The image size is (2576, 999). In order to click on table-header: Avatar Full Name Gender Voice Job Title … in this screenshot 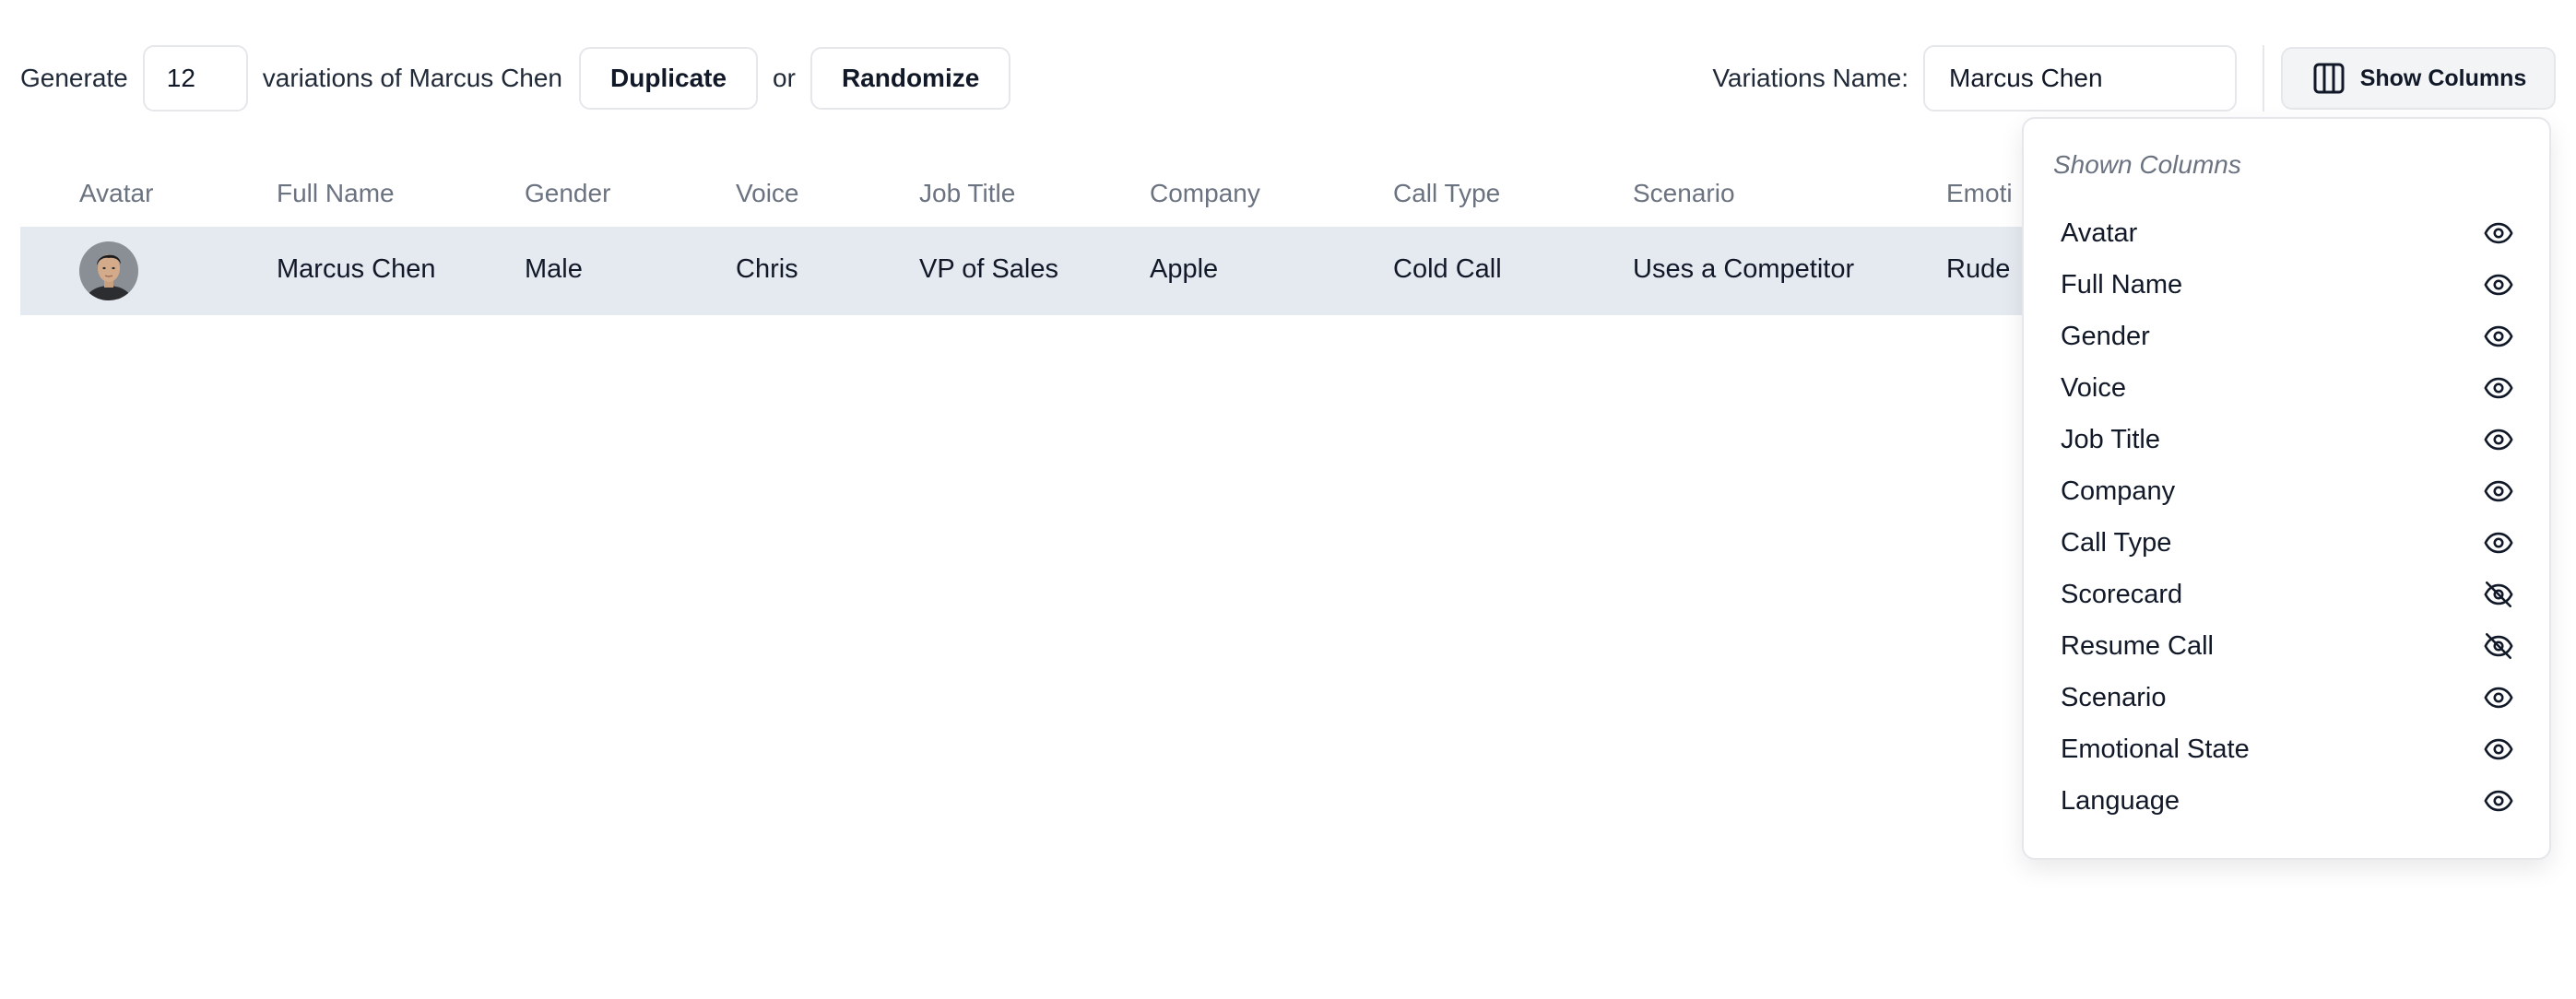, I will do `click(1057, 193)`.